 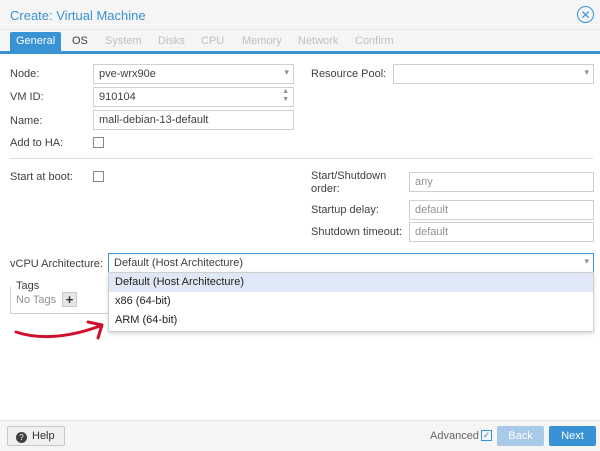 I want to click on vcpu-option-x86: x86 (64-bit), so click(x=351, y=301).